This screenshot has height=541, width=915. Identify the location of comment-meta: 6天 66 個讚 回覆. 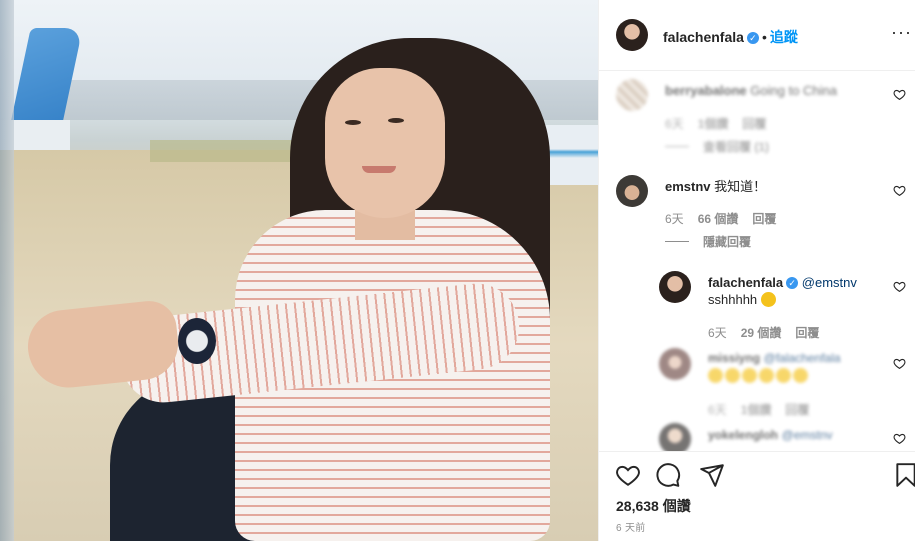
(727, 218).